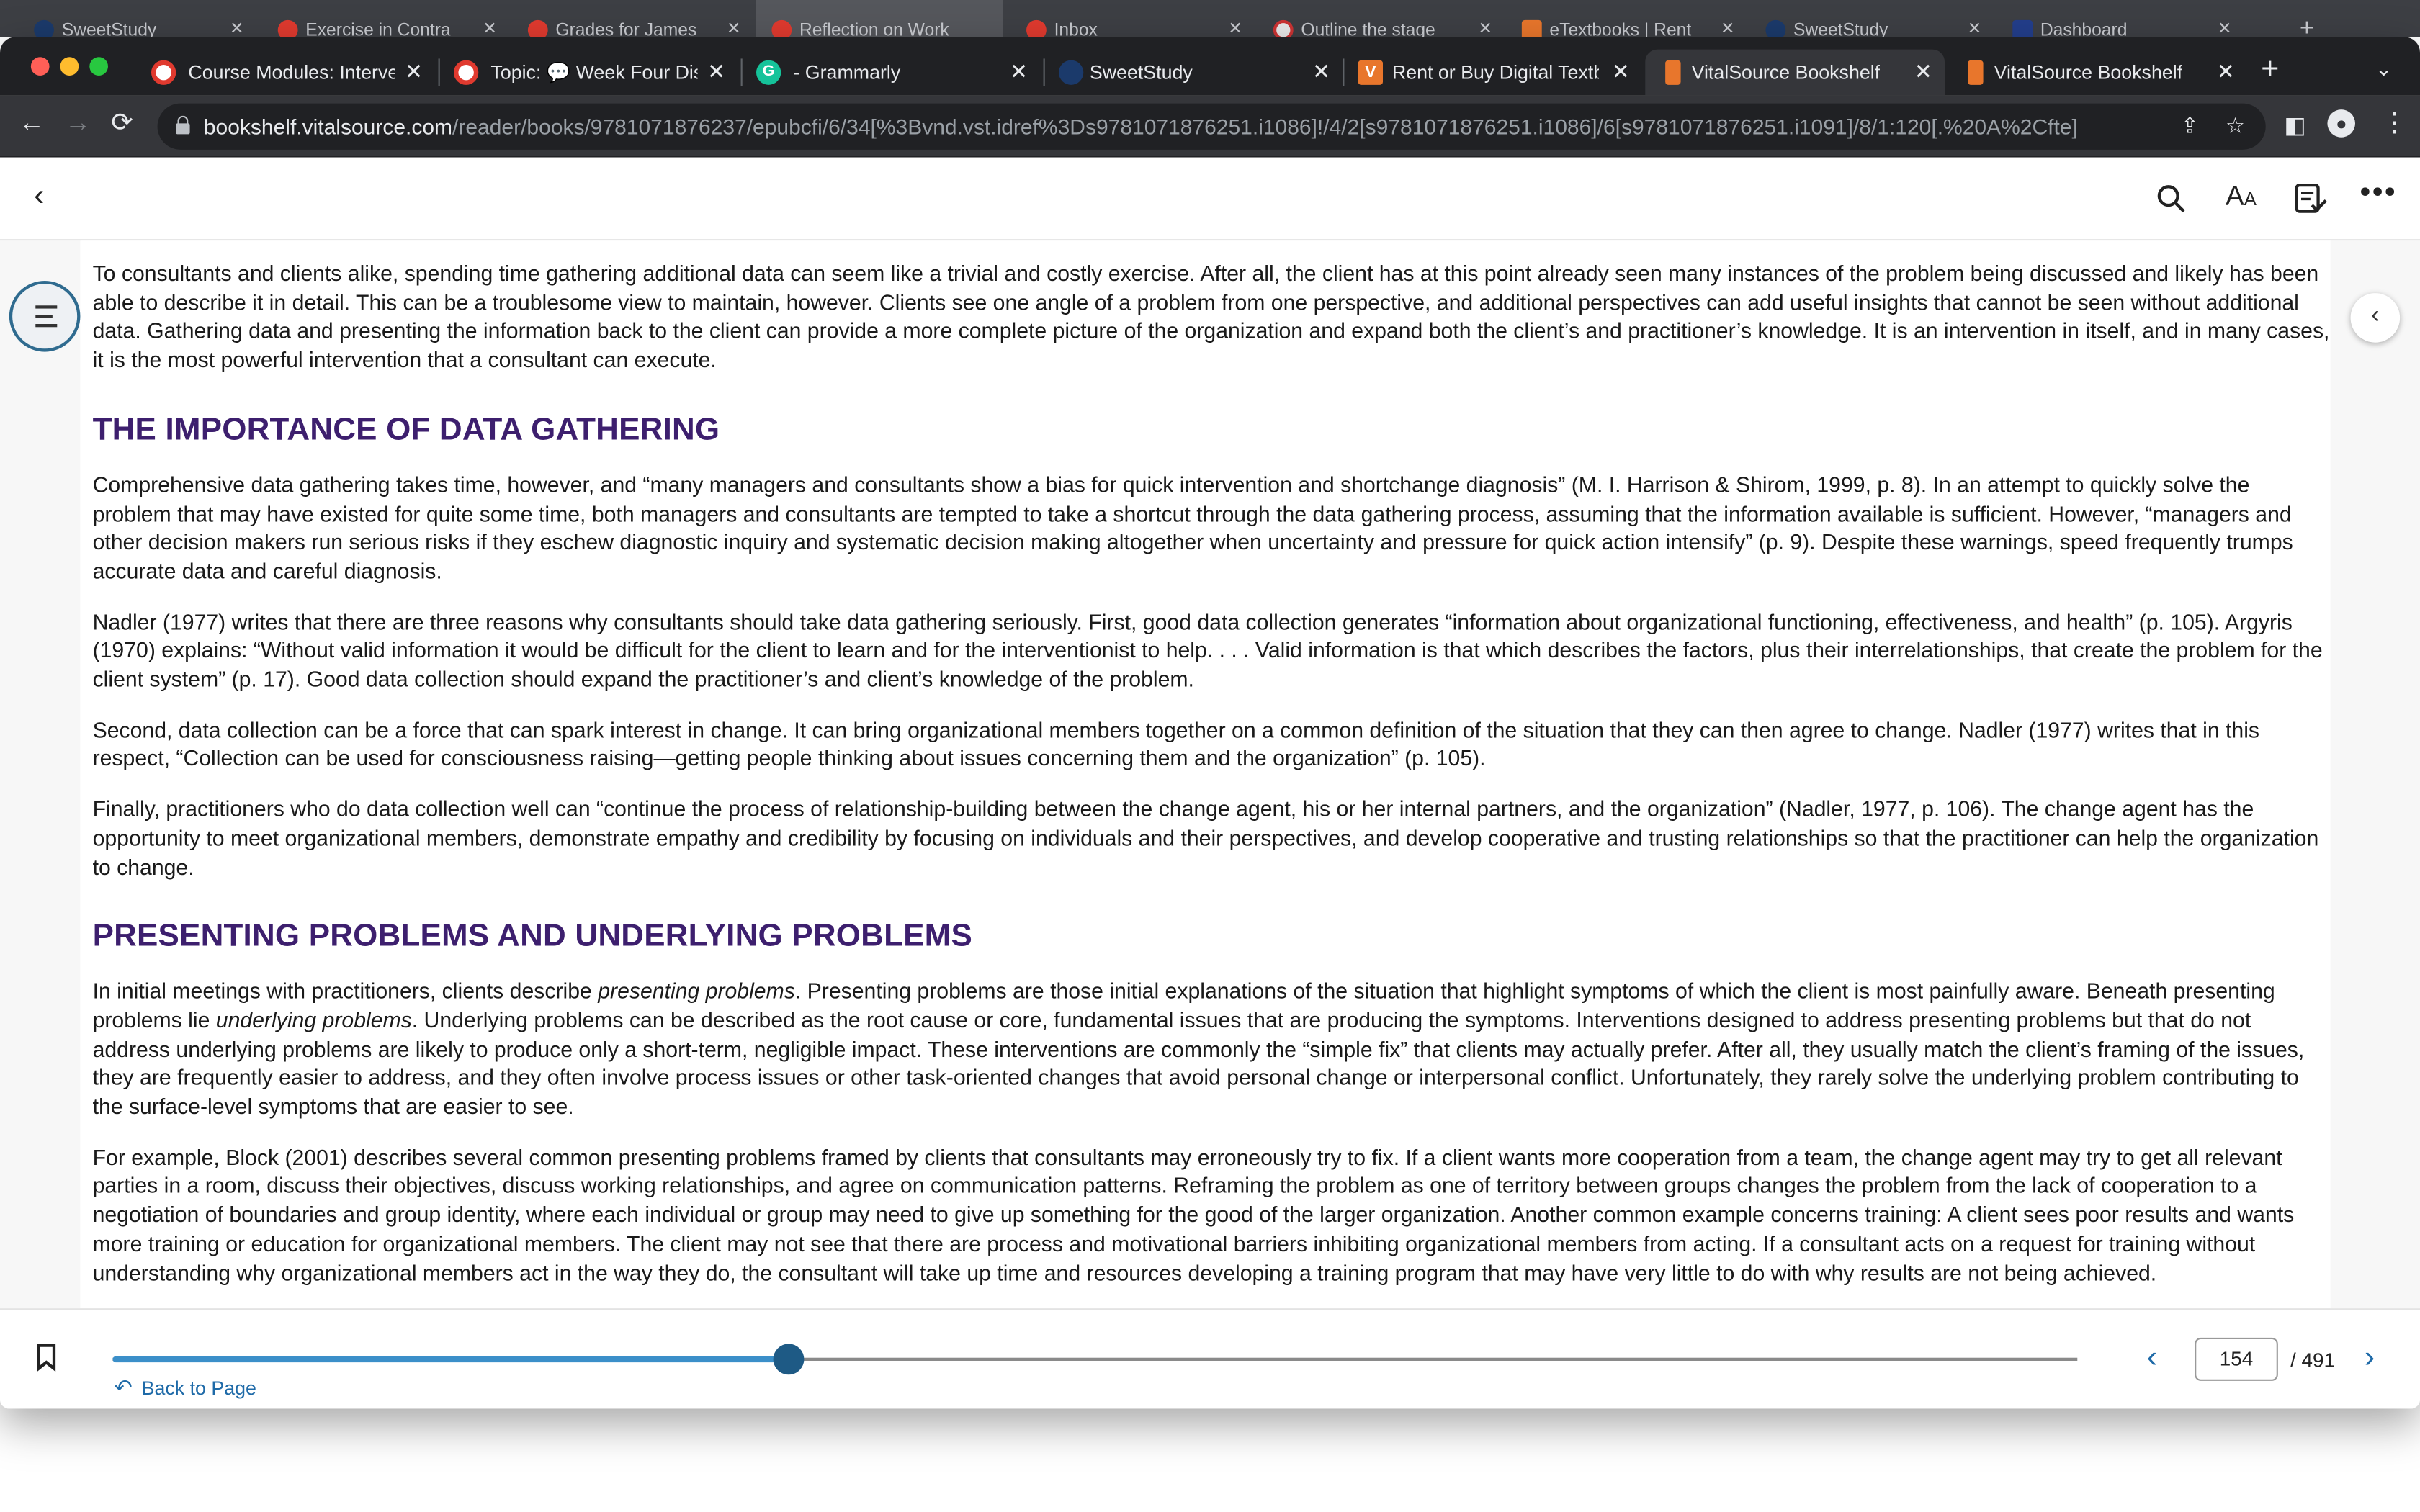  What do you see at coordinates (847, 72) in the screenshot?
I see `tab-label: - Grammarly` at bounding box center [847, 72].